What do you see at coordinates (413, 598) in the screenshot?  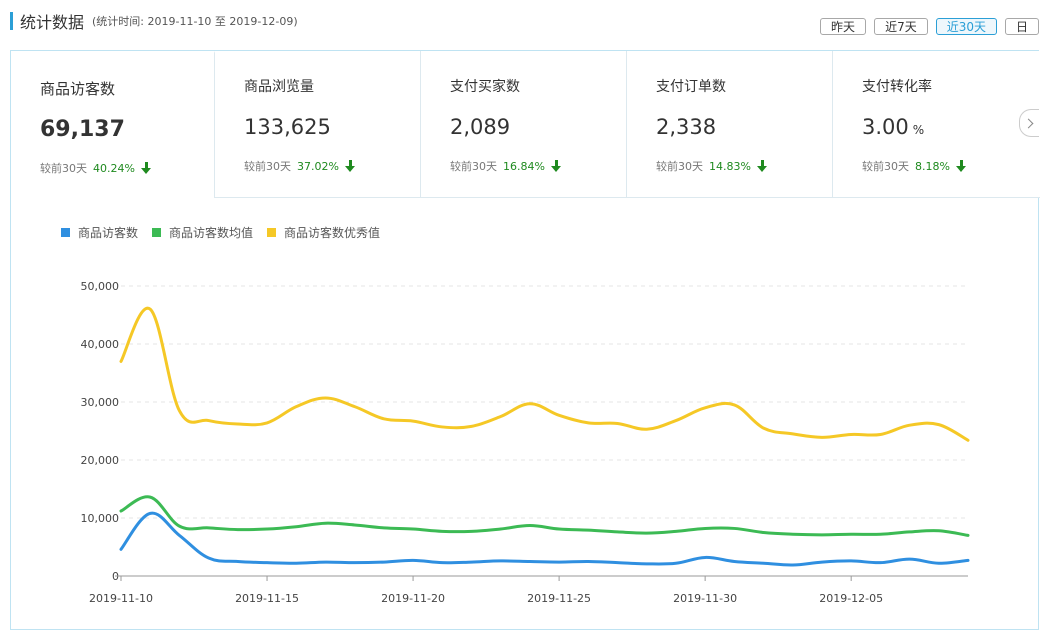 I see `x-tick-label: 2019-11-20` at bounding box center [413, 598].